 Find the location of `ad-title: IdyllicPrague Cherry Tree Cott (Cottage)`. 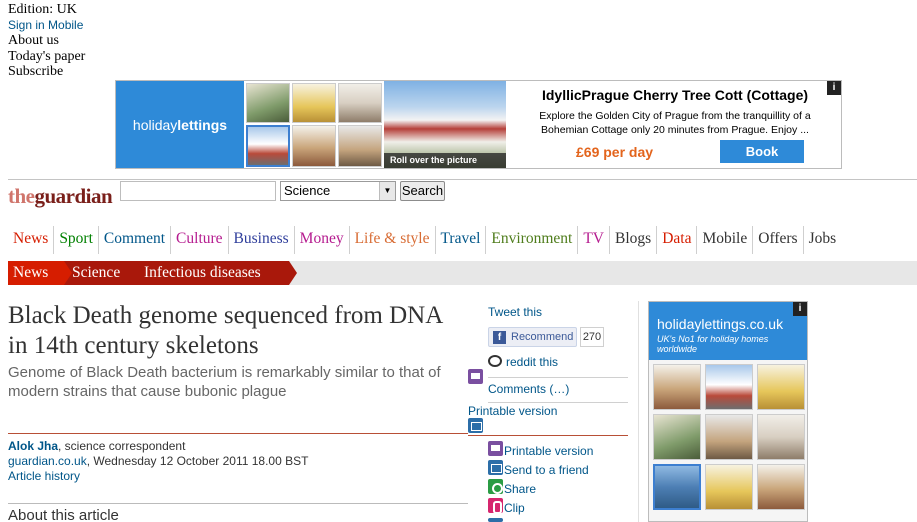

ad-title: IdyllicPrague Cherry Tree Cott (Cottage) is located at coordinates (675, 95).